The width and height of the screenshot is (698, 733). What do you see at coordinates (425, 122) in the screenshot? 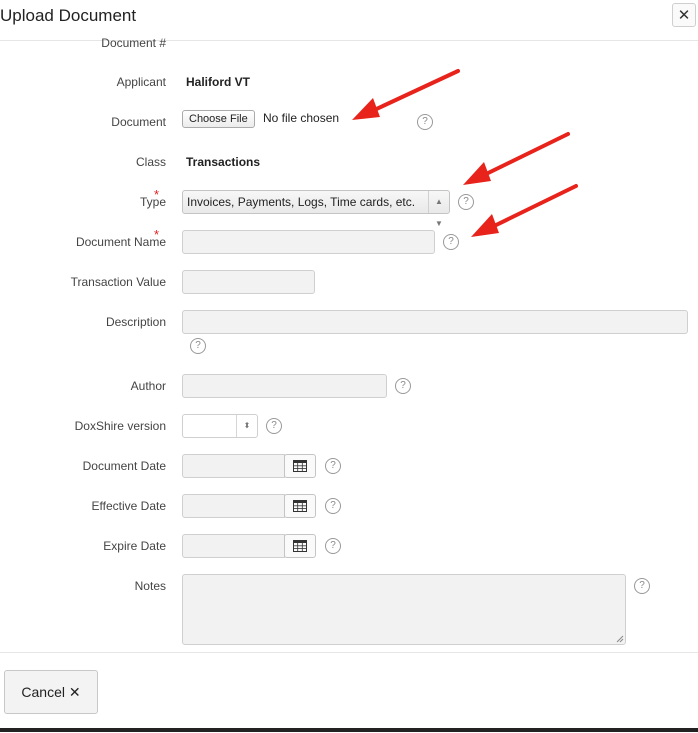
I see `document-help-icon: ?` at bounding box center [425, 122].